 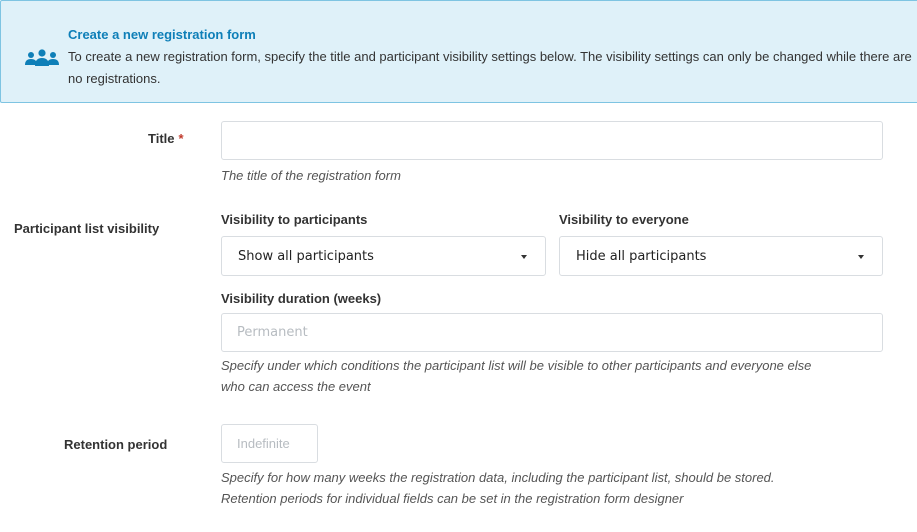 What do you see at coordinates (301, 298) in the screenshot?
I see `visibility-duration-label: Visibility duration (weeks)` at bounding box center [301, 298].